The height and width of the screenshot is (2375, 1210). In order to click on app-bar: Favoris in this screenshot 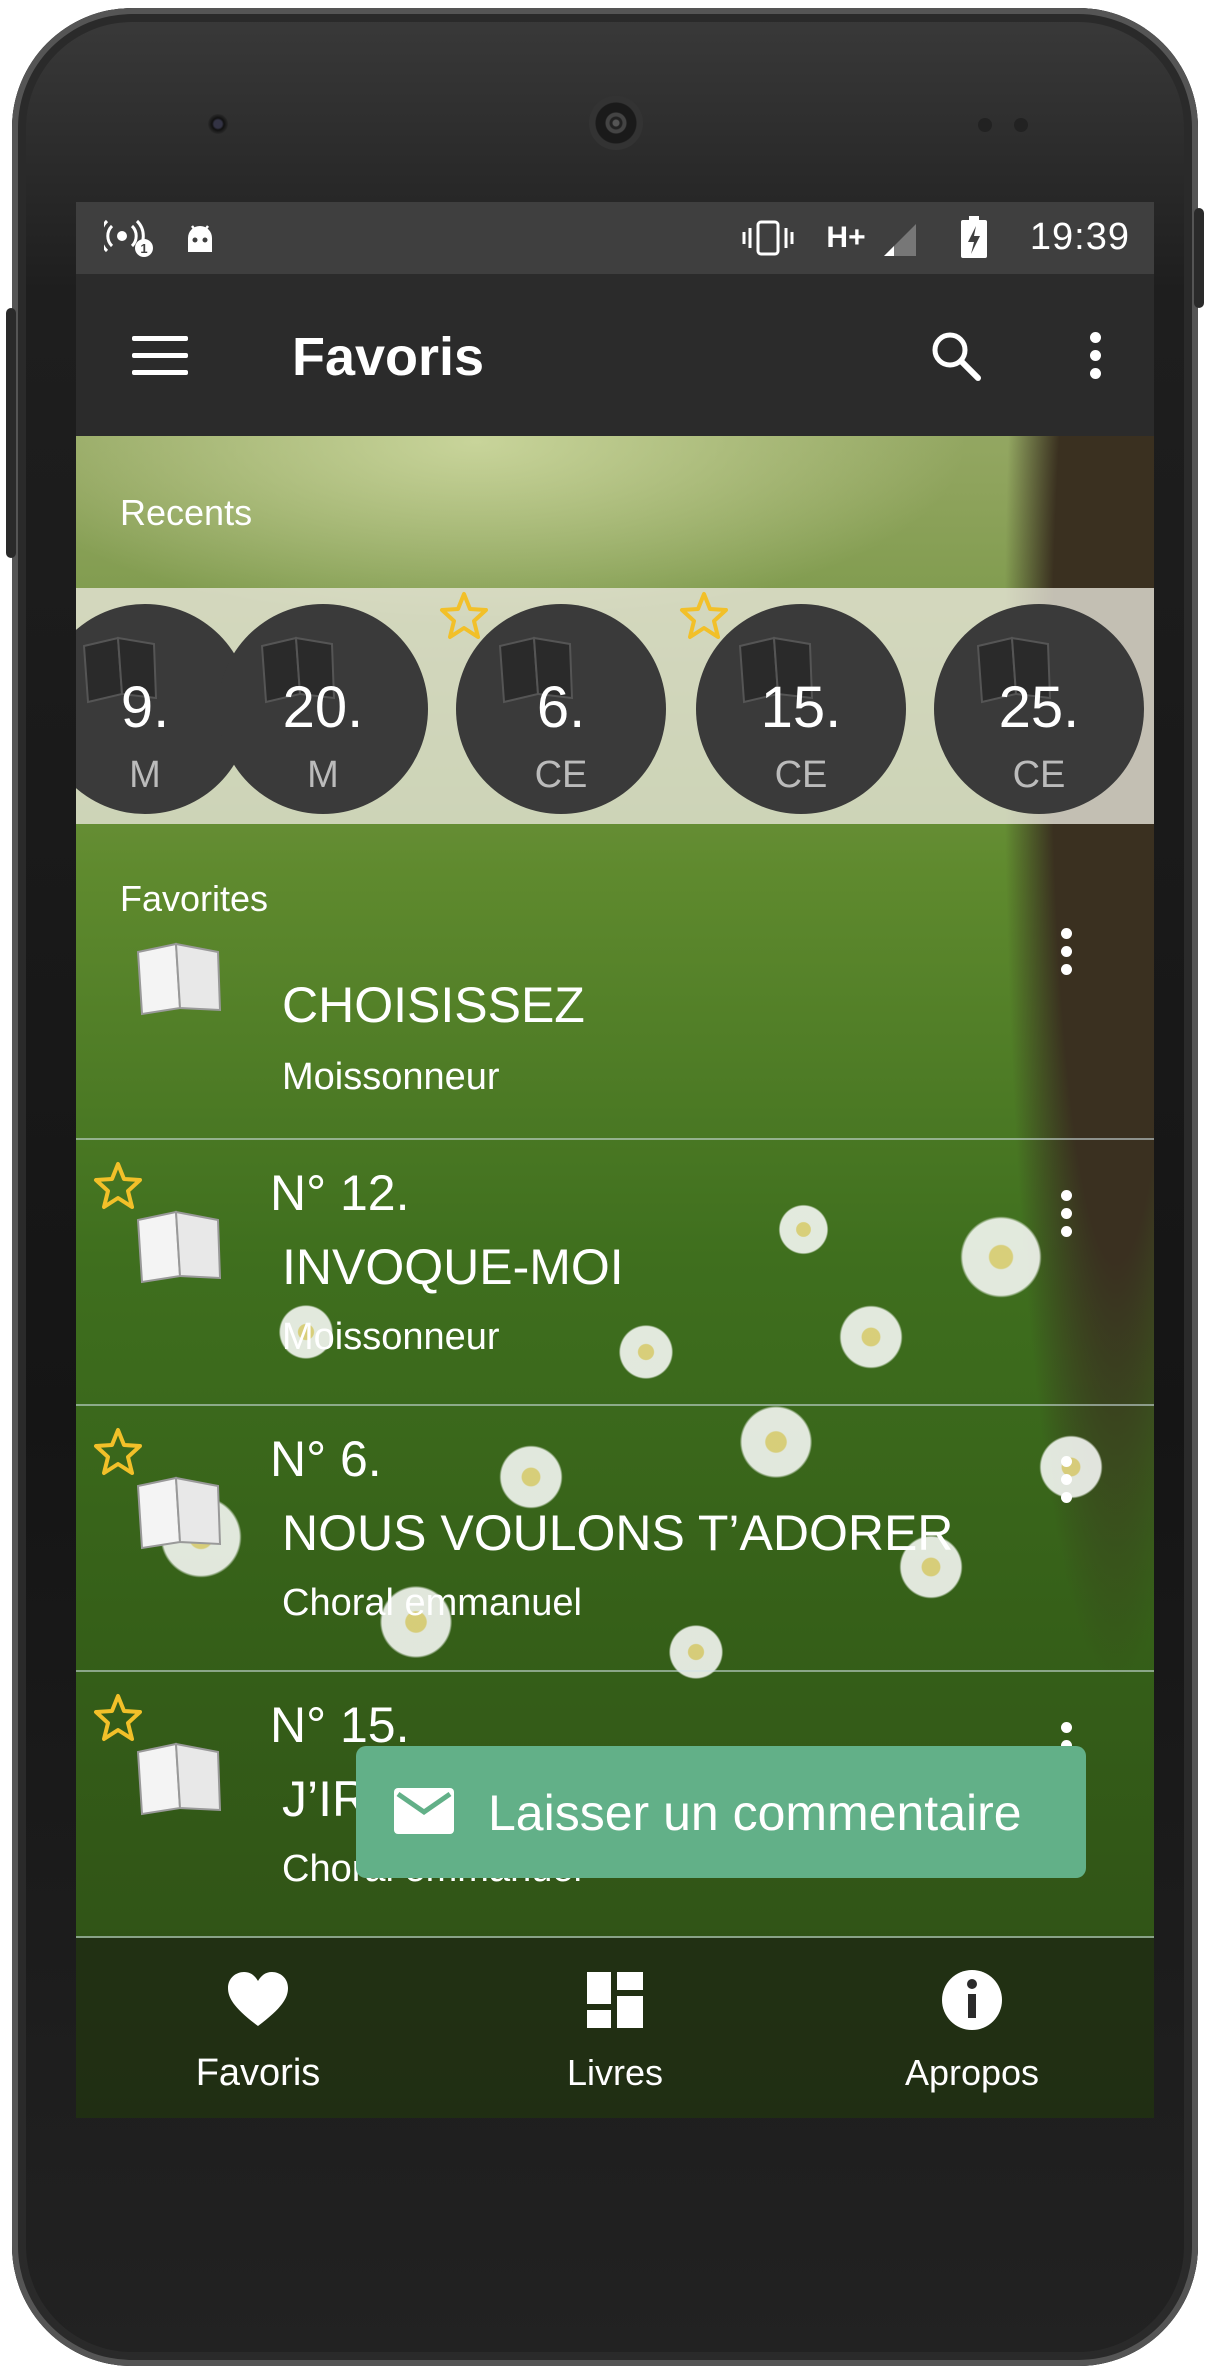, I will do `click(615, 355)`.